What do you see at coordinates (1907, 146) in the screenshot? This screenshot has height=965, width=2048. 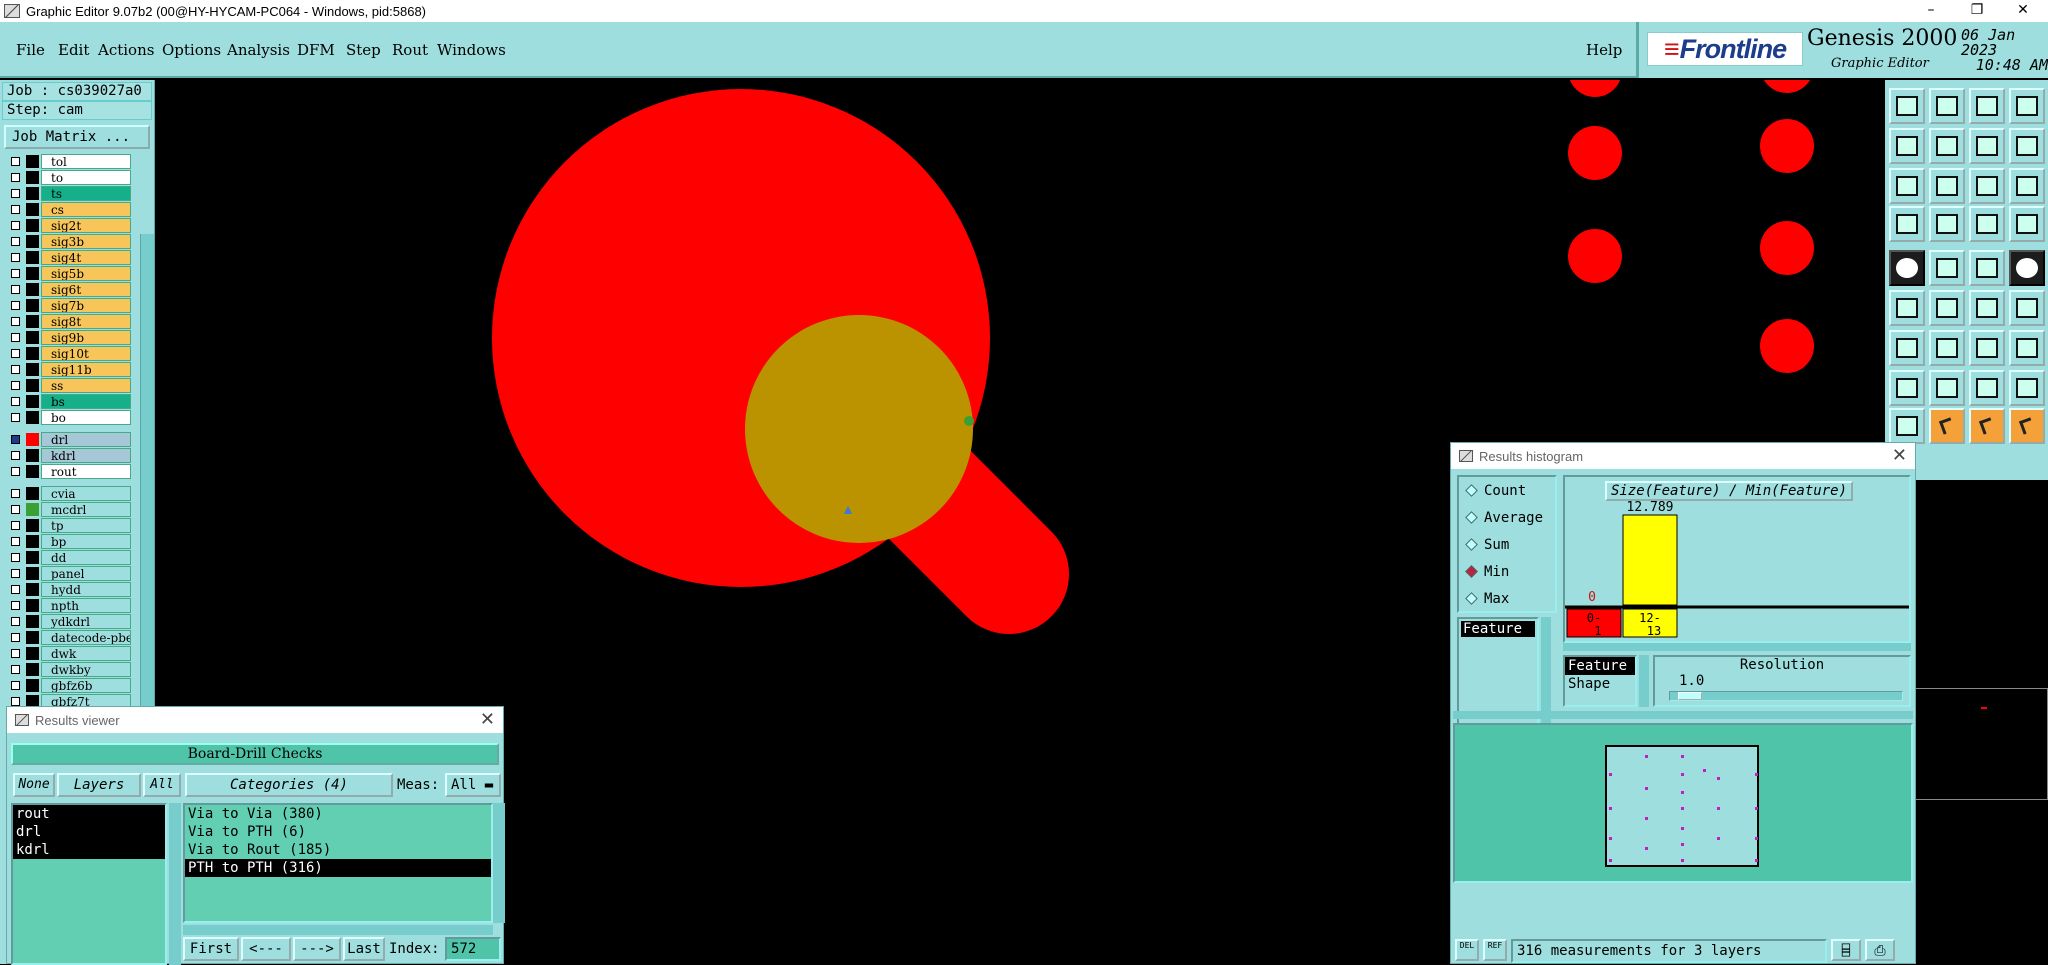 I see `import-icon` at bounding box center [1907, 146].